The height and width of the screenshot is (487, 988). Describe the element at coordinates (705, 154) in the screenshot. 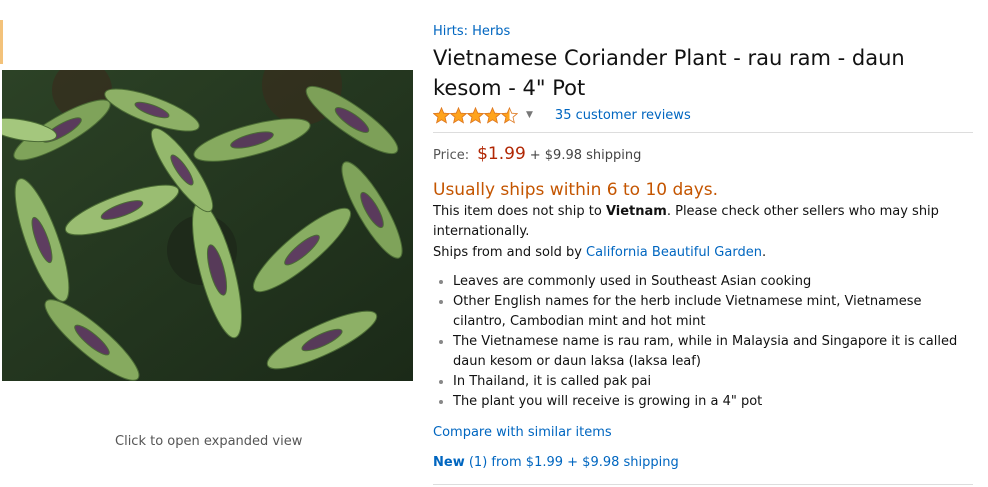

I see `price-row: Price: $1.99 + $9.98 shipping` at that location.